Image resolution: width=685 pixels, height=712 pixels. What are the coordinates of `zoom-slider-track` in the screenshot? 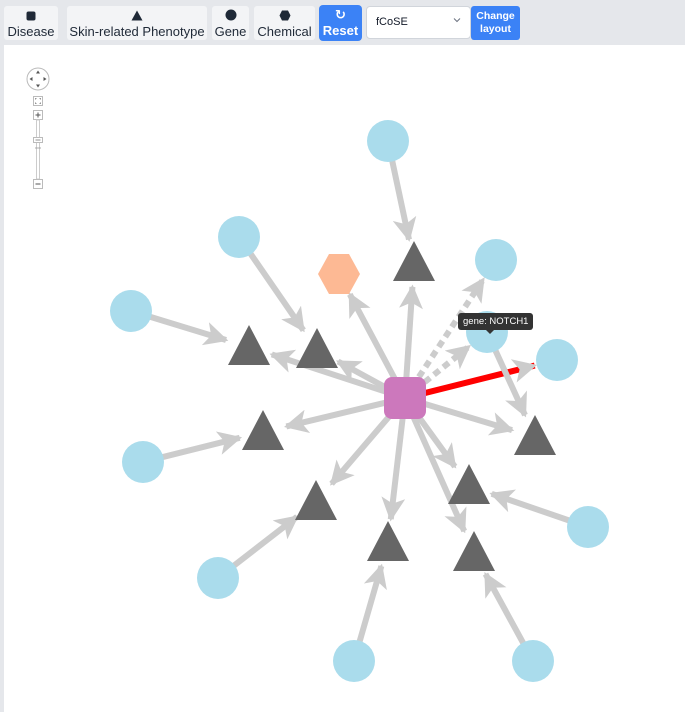 It's located at (38, 149).